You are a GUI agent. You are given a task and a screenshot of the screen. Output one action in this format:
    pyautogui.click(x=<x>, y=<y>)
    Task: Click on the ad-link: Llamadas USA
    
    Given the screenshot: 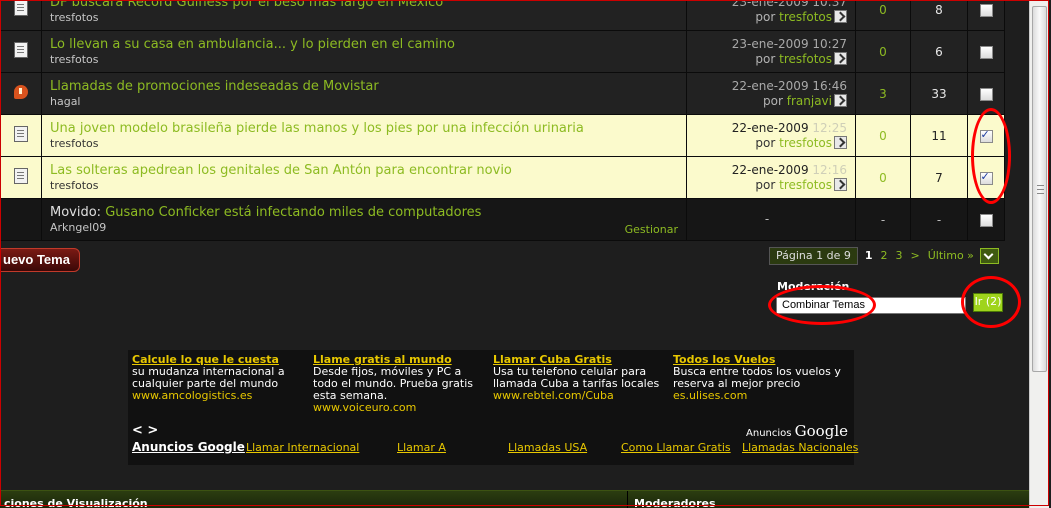 What is the action you would take?
    pyautogui.click(x=547, y=447)
    